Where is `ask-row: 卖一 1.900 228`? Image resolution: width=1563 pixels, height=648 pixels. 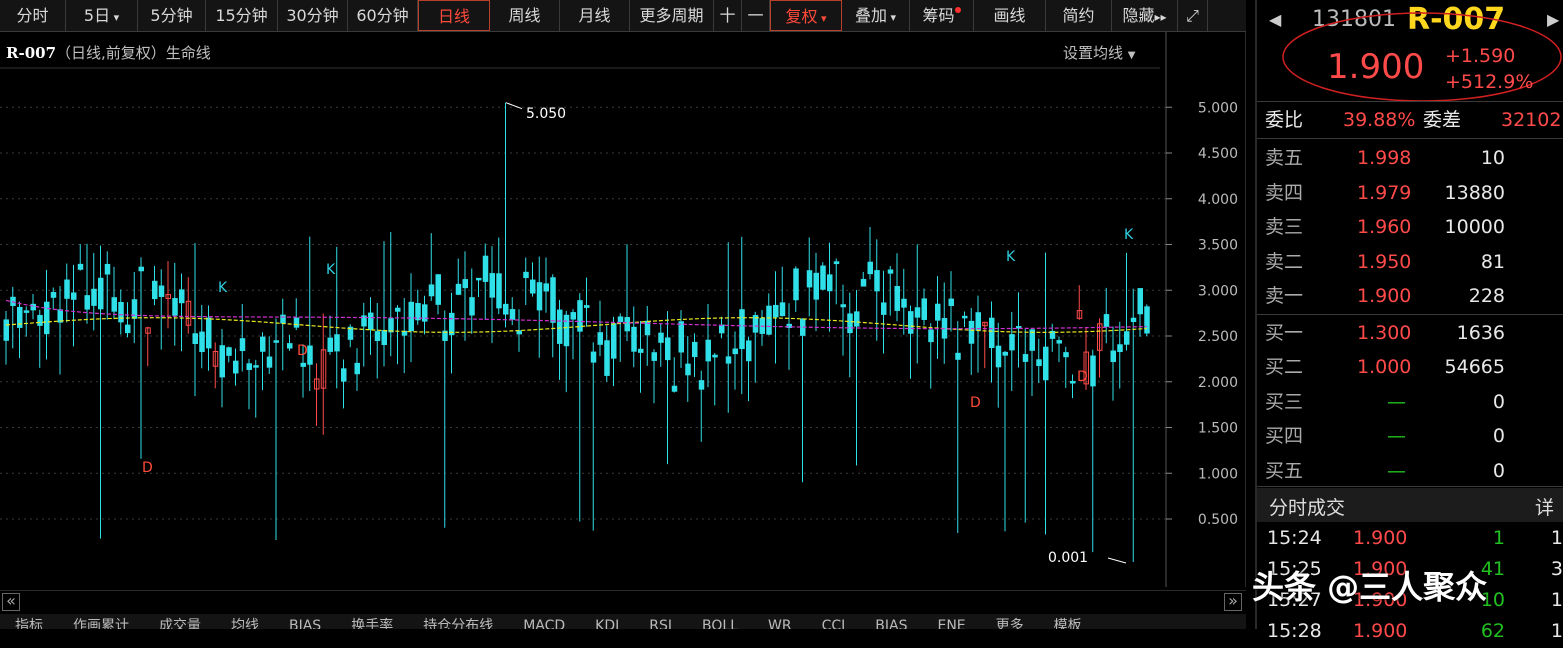 ask-row: 卖一 1.900 228 is located at coordinates (1410, 296).